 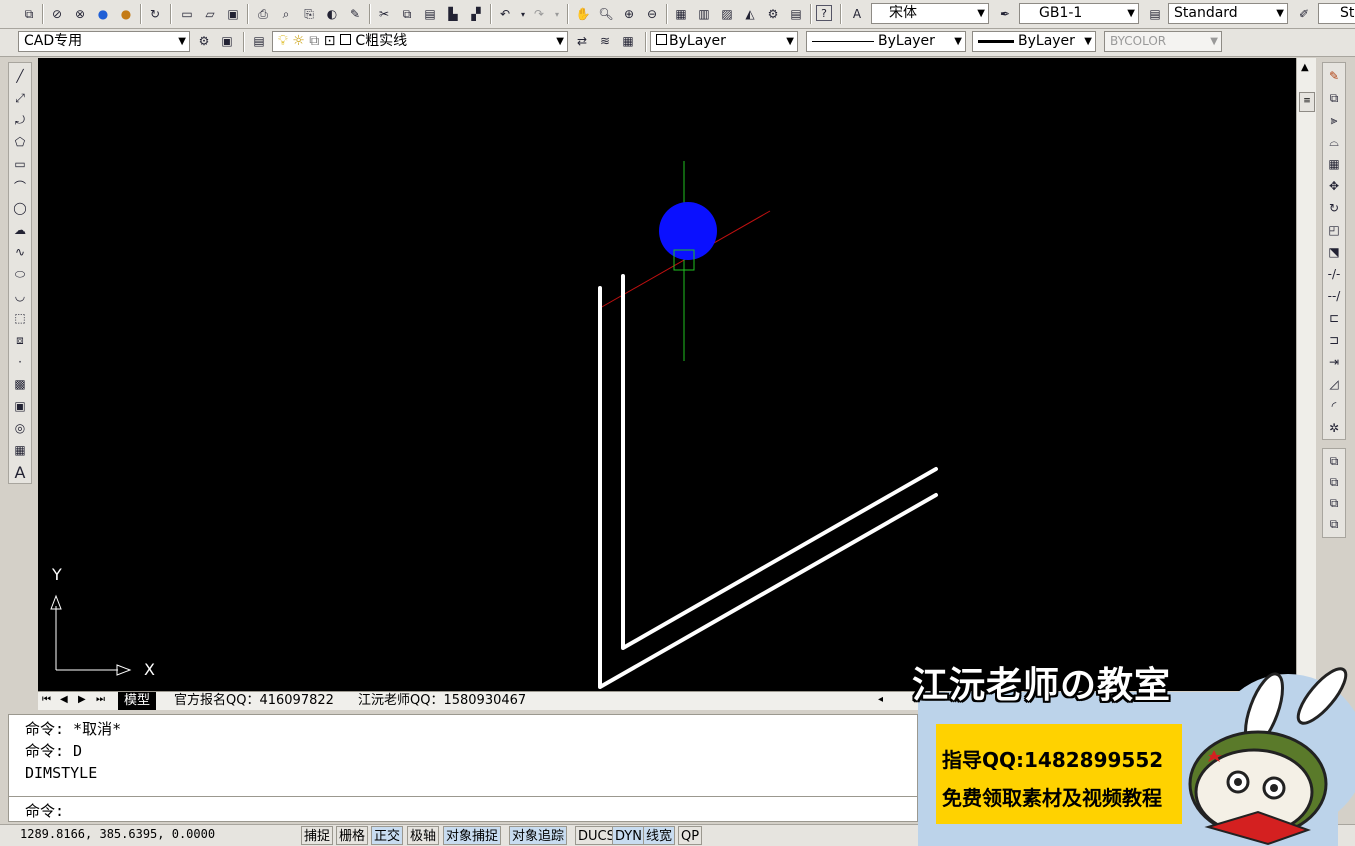 I want to click on blue-sphere-icon: ●, so click(x=103, y=14).